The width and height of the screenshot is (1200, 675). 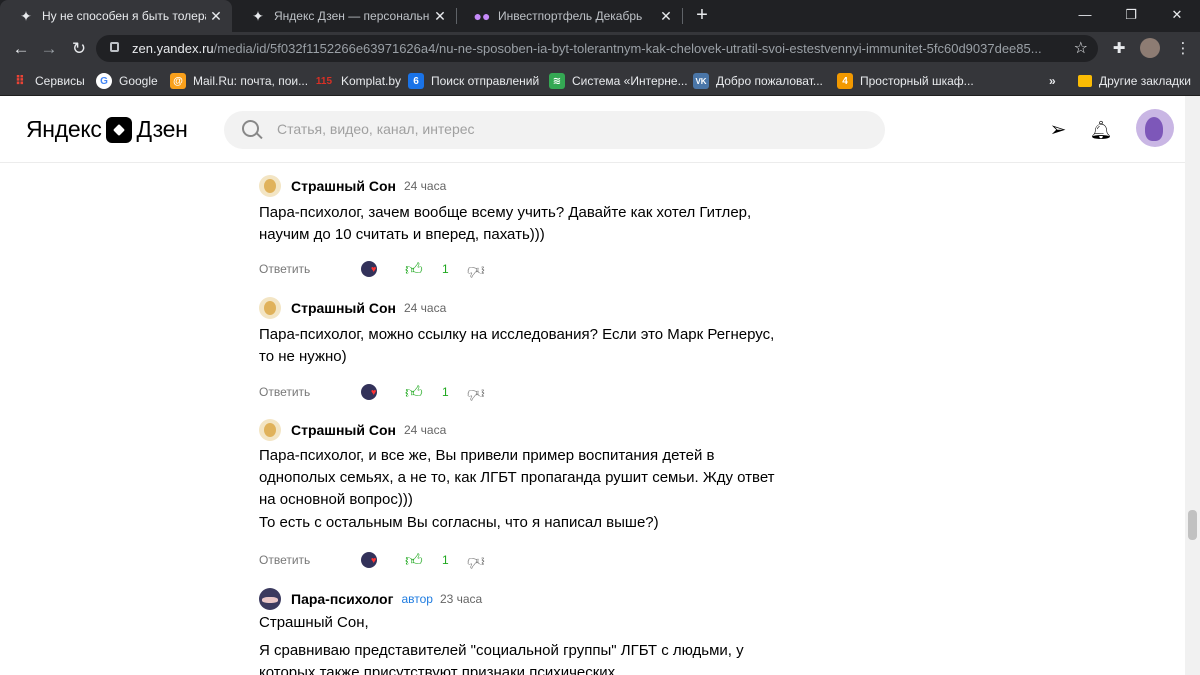 What do you see at coordinates (1192, 385) in the screenshot?
I see `page-scrollbar` at bounding box center [1192, 385].